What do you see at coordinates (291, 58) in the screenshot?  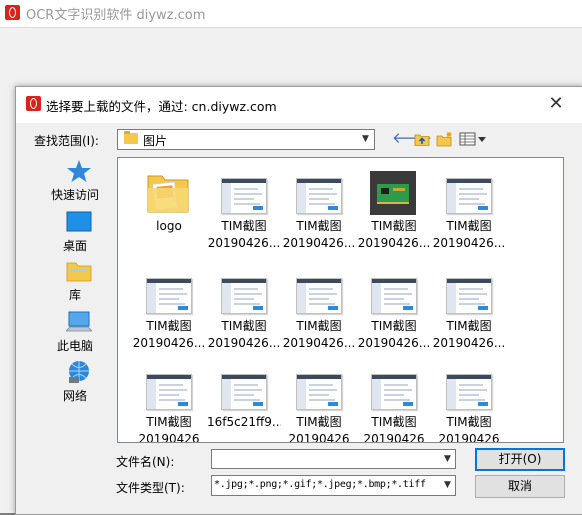 I see `app-background-top` at bounding box center [291, 58].